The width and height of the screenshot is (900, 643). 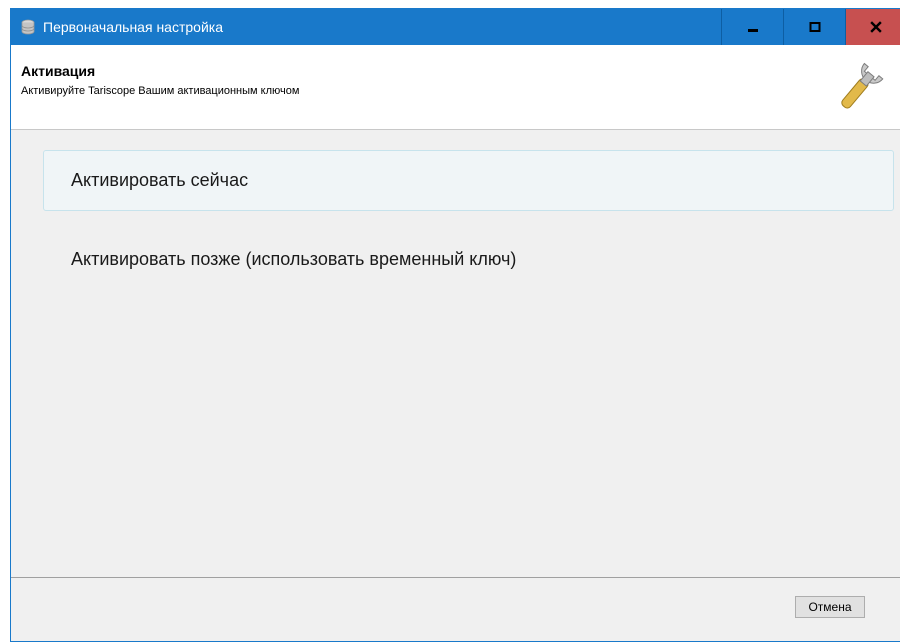 What do you see at coordinates (133, 27) in the screenshot?
I see `window-title: Первоначальная настройка` at bounding box center [133, 27].